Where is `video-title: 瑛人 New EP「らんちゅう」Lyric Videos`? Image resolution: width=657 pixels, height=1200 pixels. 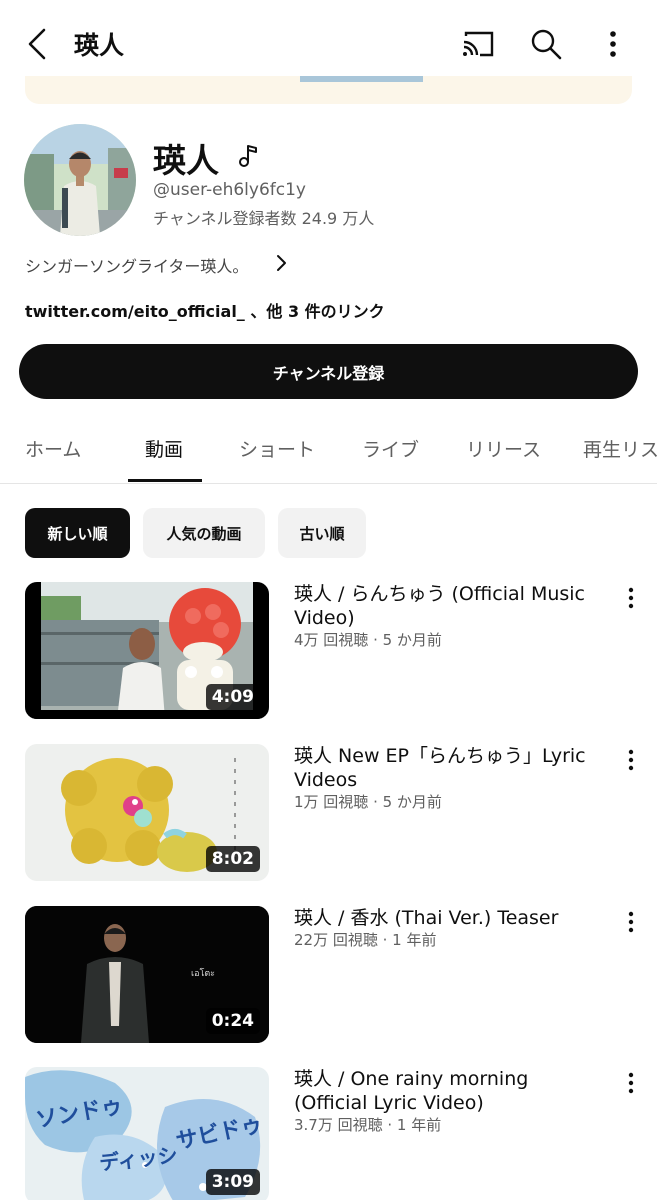
video-title: 瑛人 New EP「らんちゅう」Lyric Videos is located at coordinates (449, 768).